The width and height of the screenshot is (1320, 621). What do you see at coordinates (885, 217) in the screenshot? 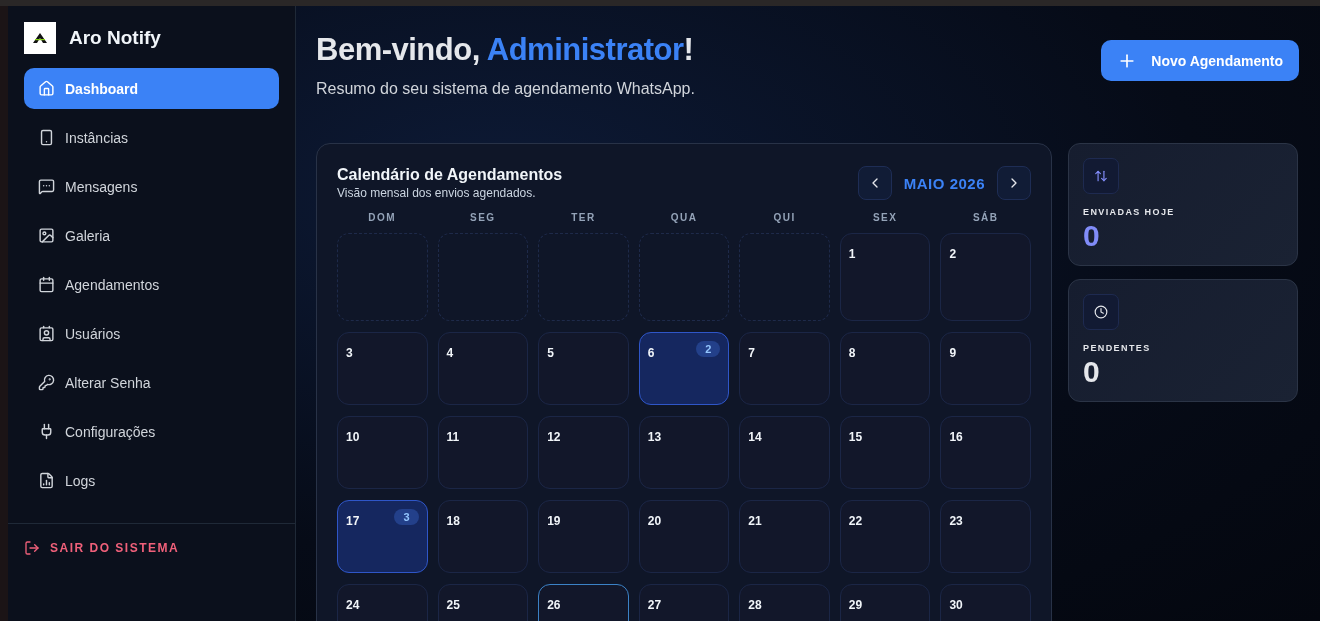
I see `weekday-label: SEX` at bounding box center [885, 217].